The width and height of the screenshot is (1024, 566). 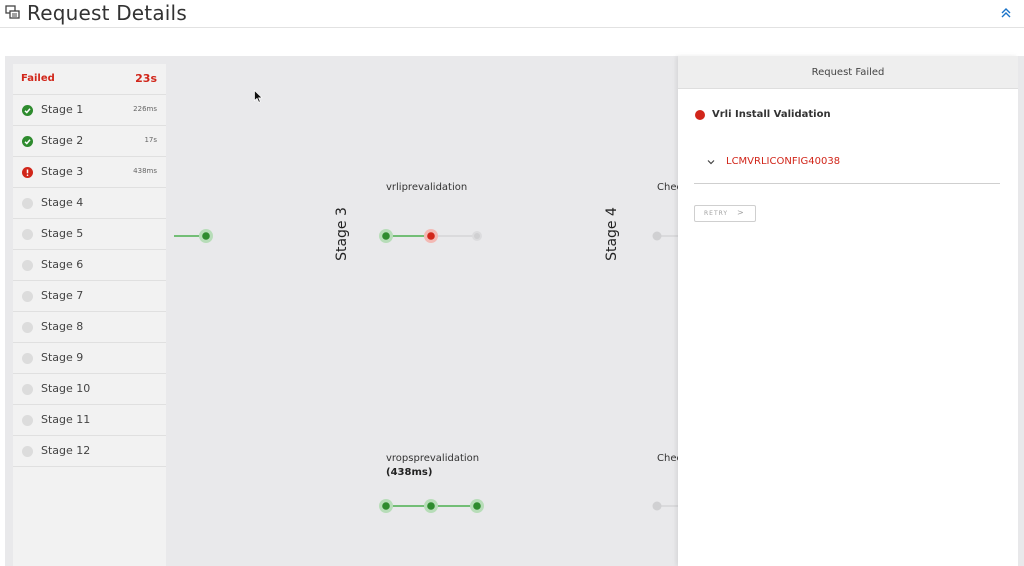 I want to click on task-node-failed, so click(x=431, y=236).